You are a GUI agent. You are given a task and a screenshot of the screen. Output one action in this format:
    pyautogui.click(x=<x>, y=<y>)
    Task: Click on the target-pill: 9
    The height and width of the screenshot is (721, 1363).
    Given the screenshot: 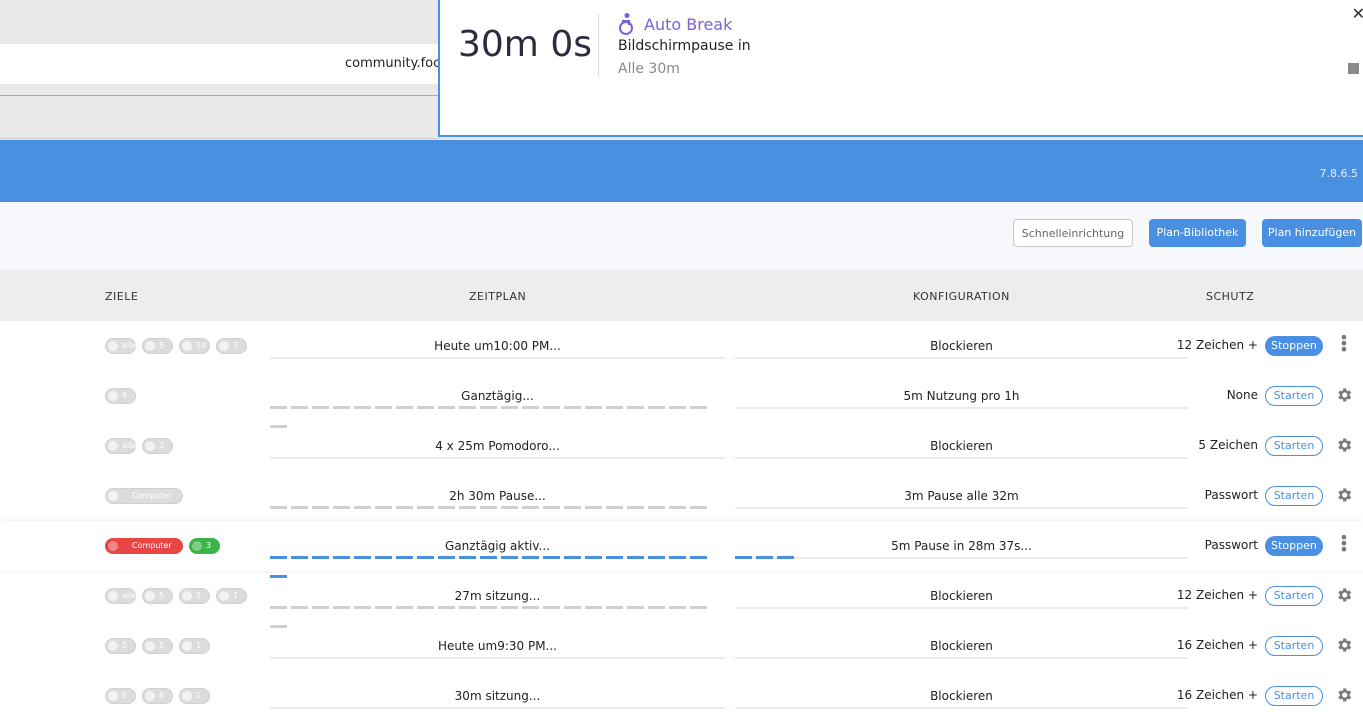 What is the action you would take?
    pyautogui.click(x=120, y=396)
    